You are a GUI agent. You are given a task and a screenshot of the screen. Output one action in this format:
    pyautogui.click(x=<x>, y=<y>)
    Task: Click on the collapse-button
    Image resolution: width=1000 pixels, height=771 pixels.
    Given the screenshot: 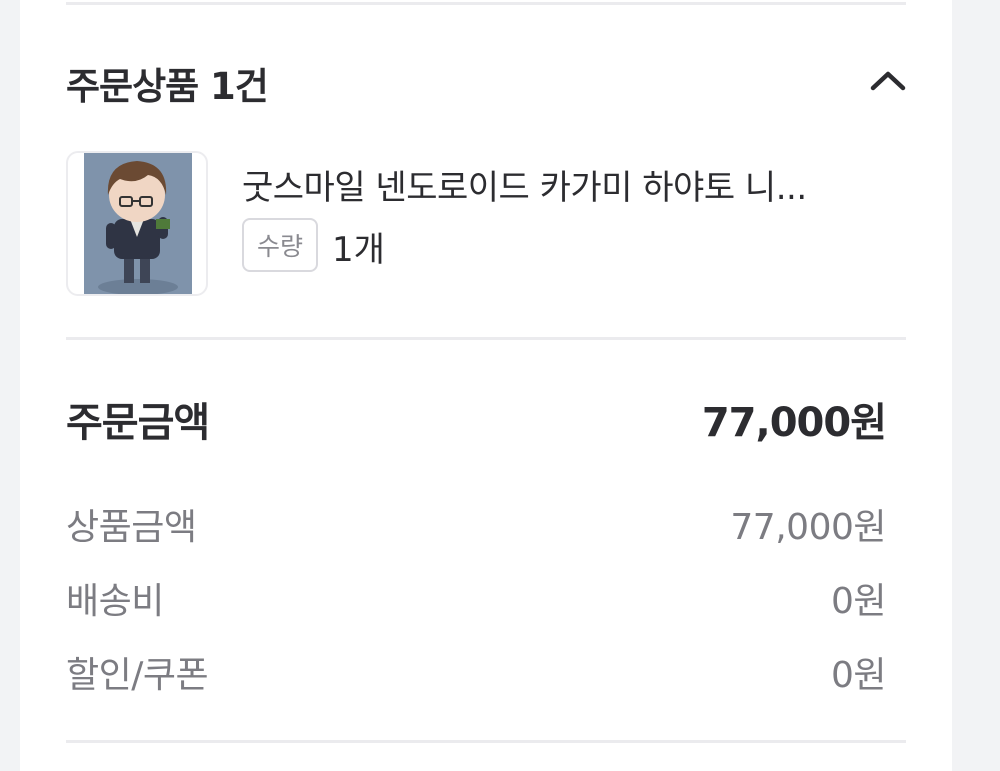 What is the action you would take?
    pyautogui.click(x=888, y=80)
    